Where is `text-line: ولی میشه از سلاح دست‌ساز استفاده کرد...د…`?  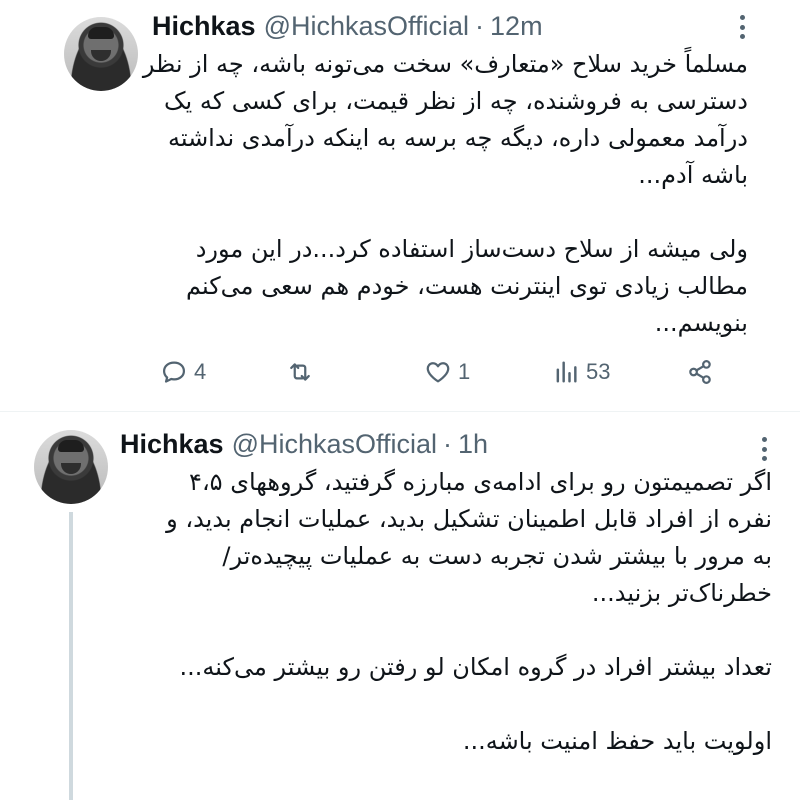 text-line: ولی میشه از سلاح دست‌ساز استفاده کرد...د… is located at coordinates (471, 249).